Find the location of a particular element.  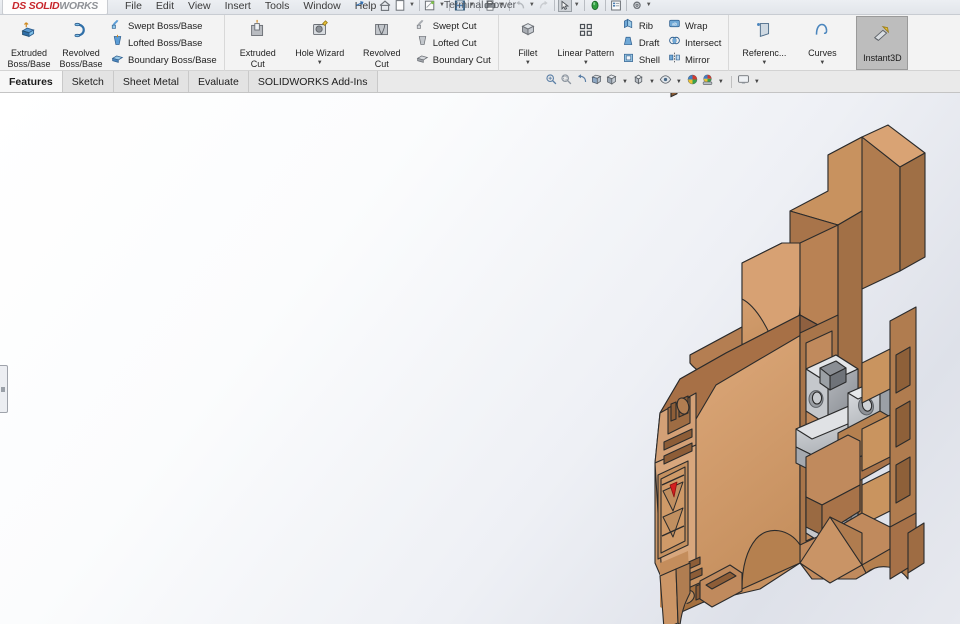

revolved-cut-icon is located at coordinates (382, 32).